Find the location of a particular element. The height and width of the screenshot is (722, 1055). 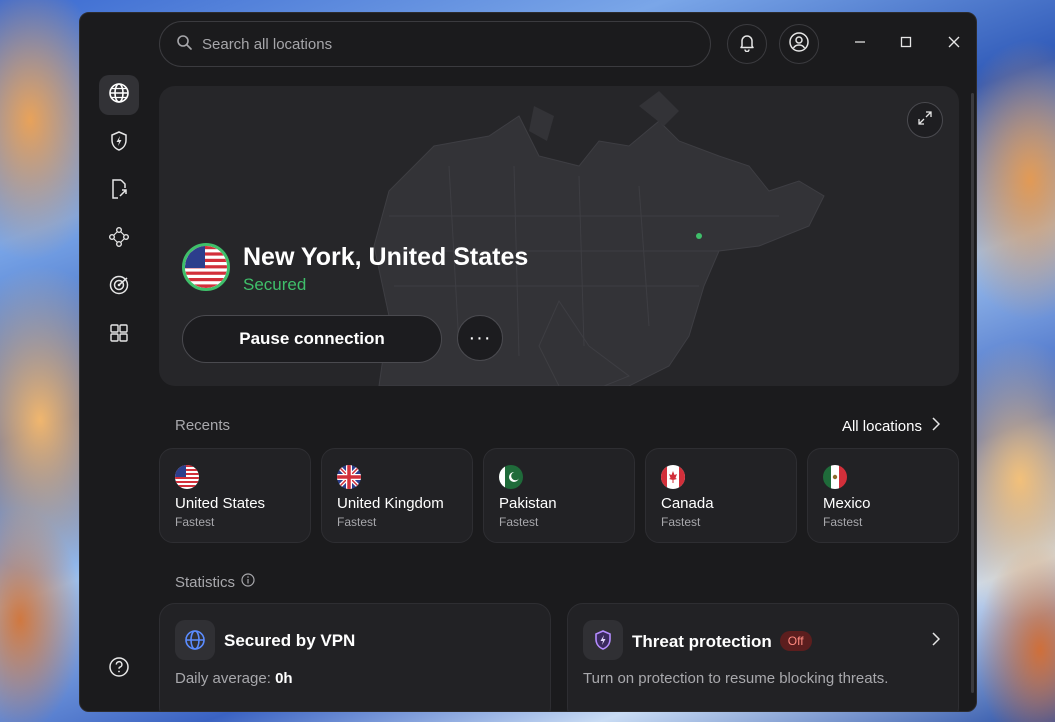

search-bar is located at coordinates (435, 44).